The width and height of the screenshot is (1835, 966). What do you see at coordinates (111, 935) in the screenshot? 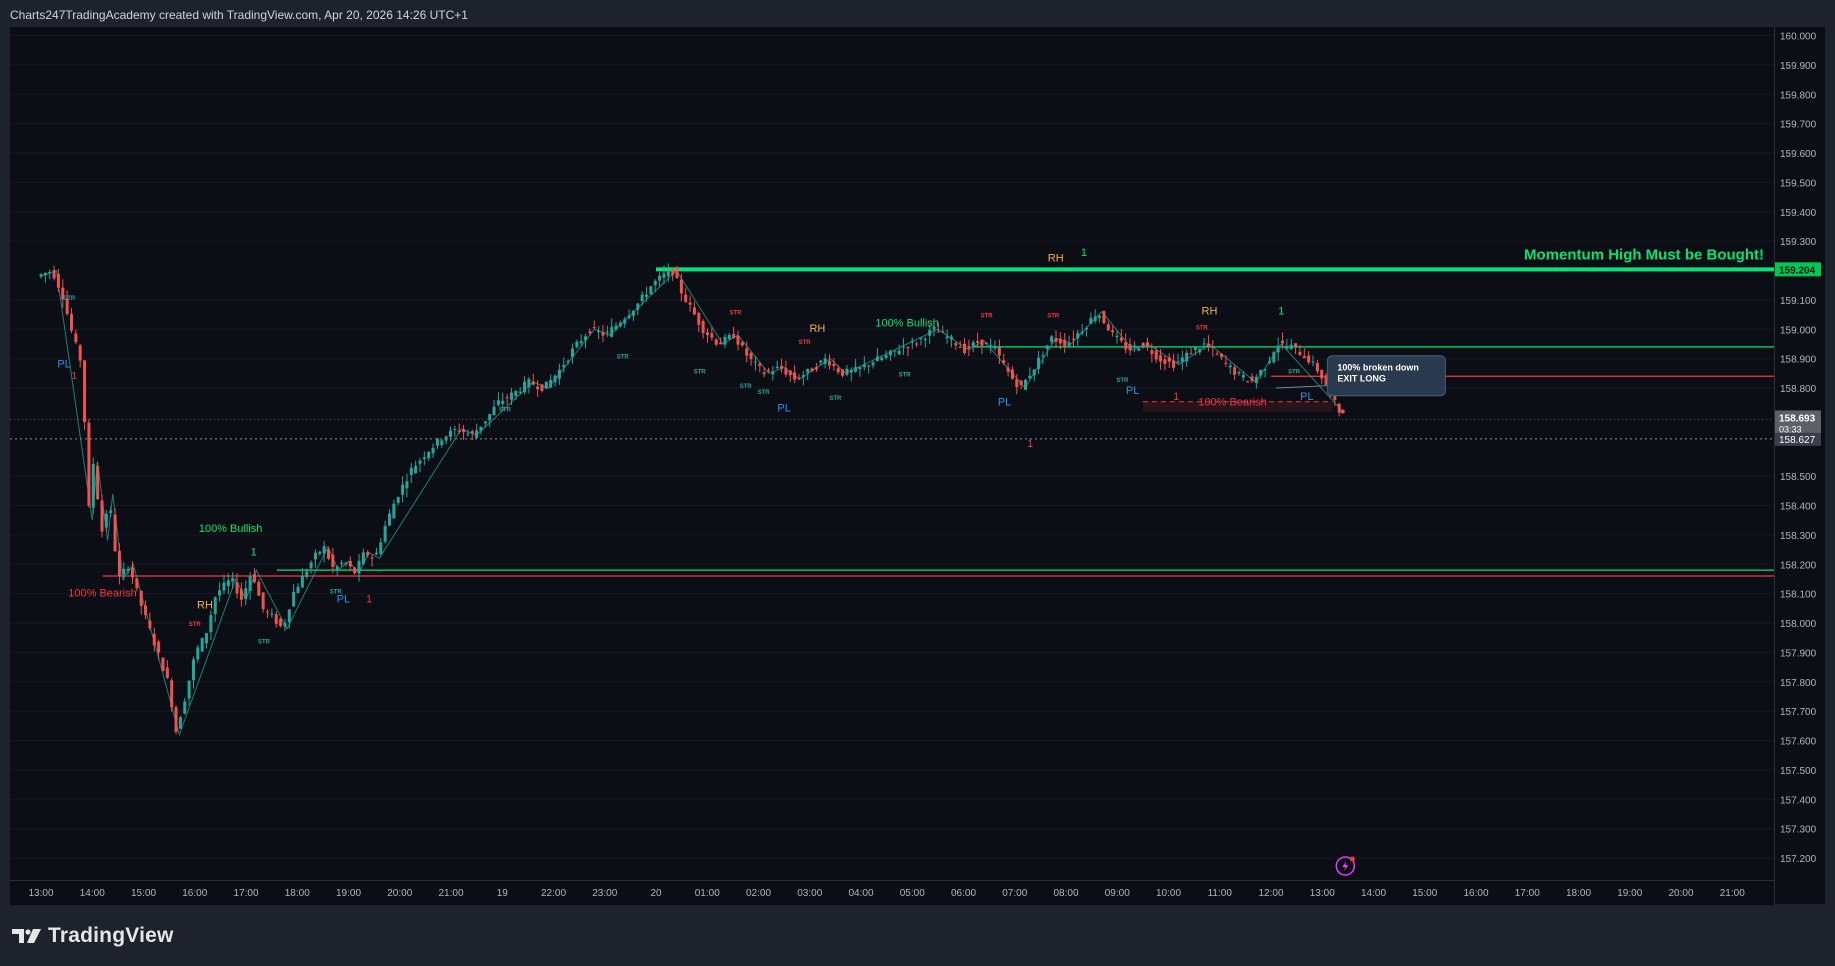
I see `tradingview-brand-label: TradingView` at bounding box center [111, 935].